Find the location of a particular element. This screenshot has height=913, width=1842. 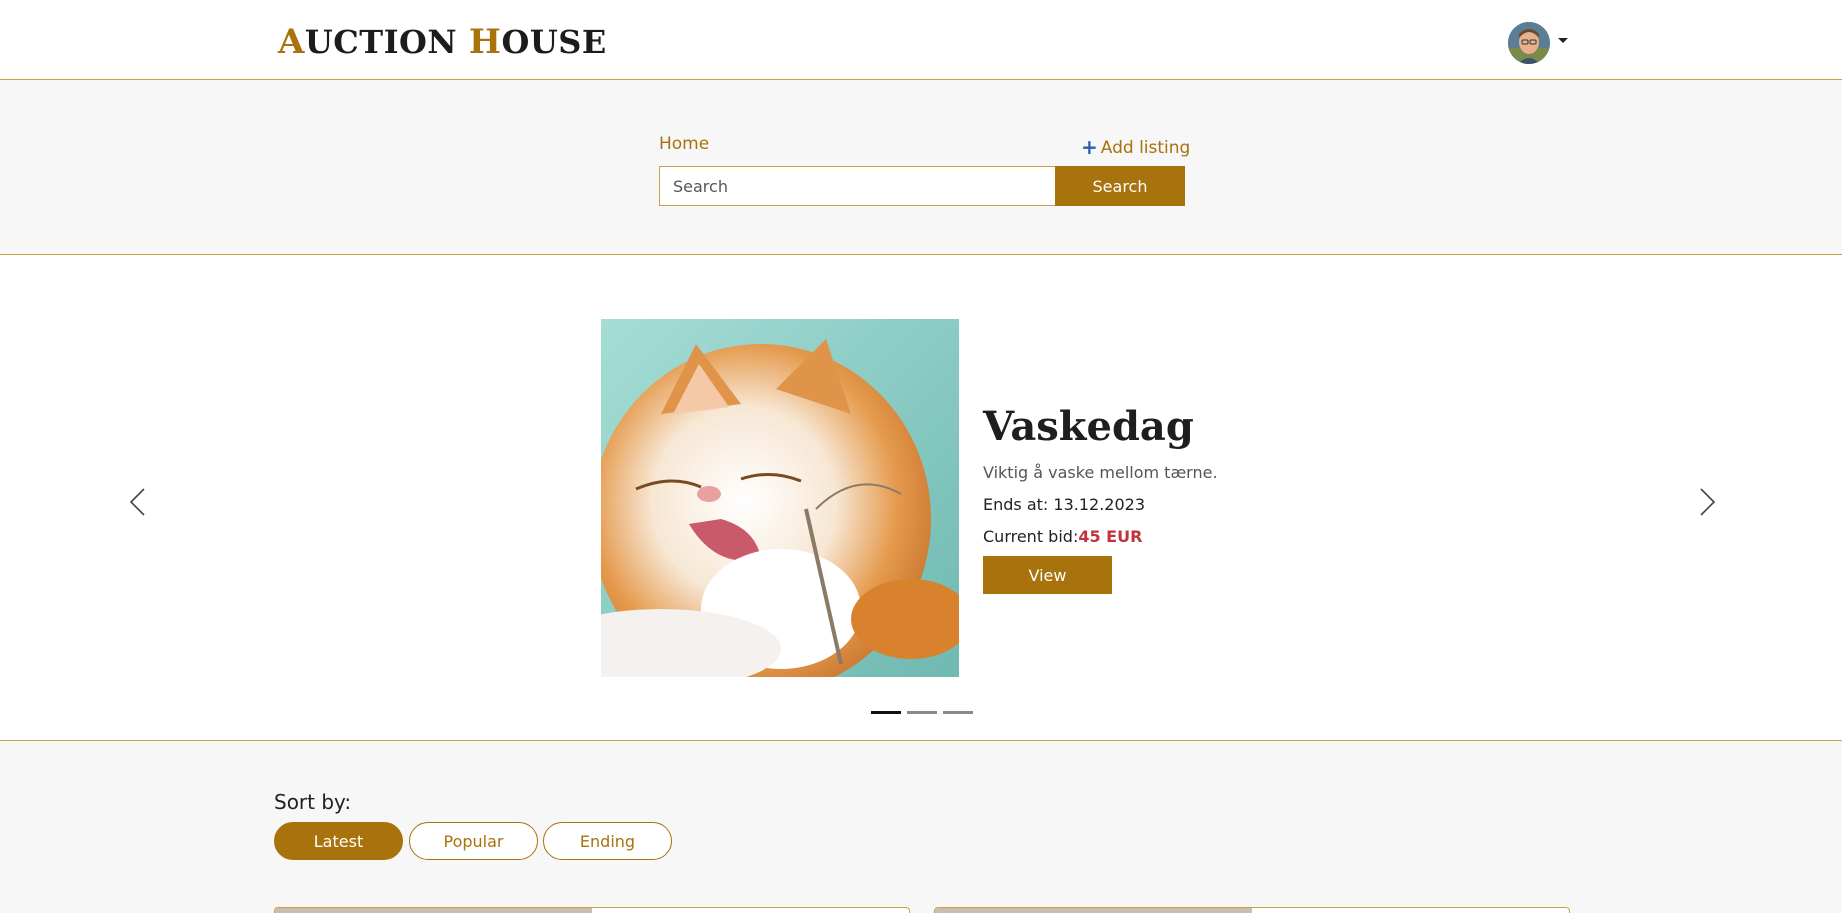

plus-icon: + is located at coordinates (1089, 147).